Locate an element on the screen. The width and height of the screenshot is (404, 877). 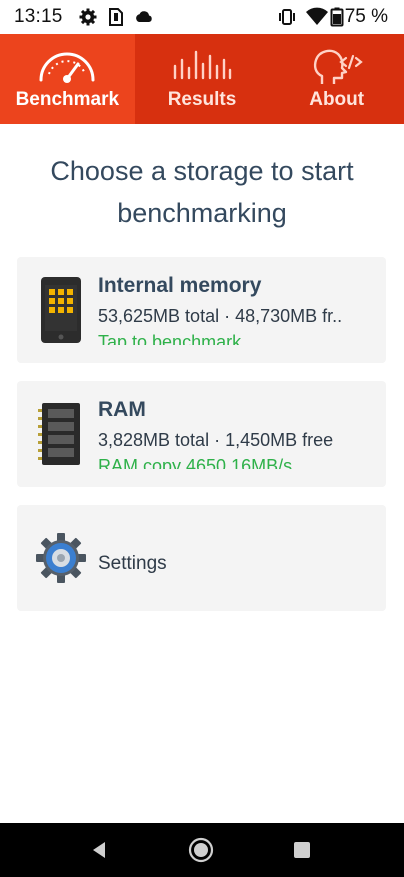
recents-icon is located at coordinates (302, 850).